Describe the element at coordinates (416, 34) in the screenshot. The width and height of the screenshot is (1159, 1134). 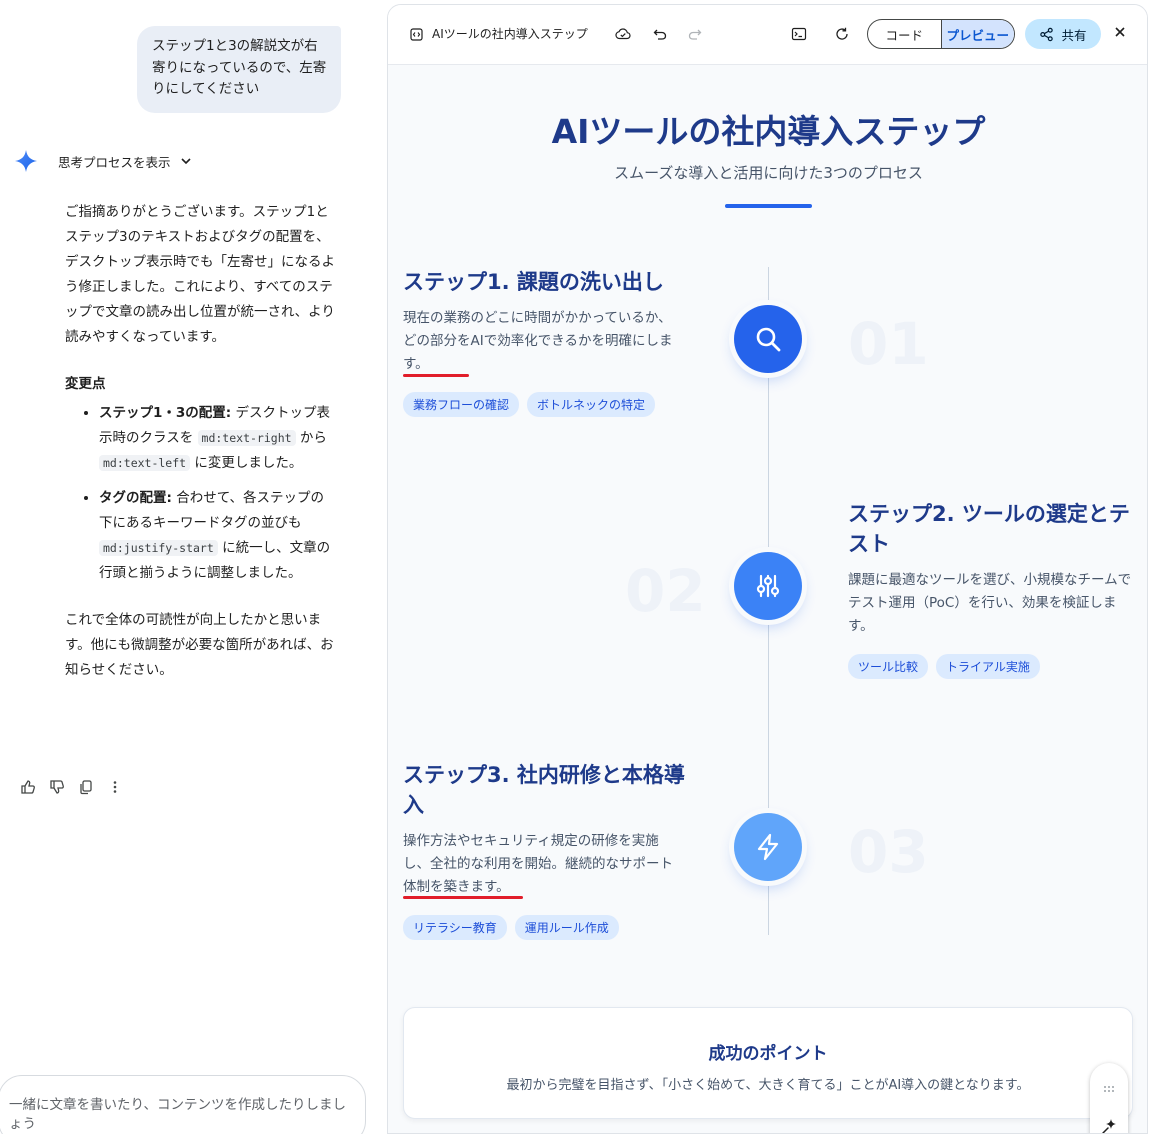
I see `code-document-icon` at that location.